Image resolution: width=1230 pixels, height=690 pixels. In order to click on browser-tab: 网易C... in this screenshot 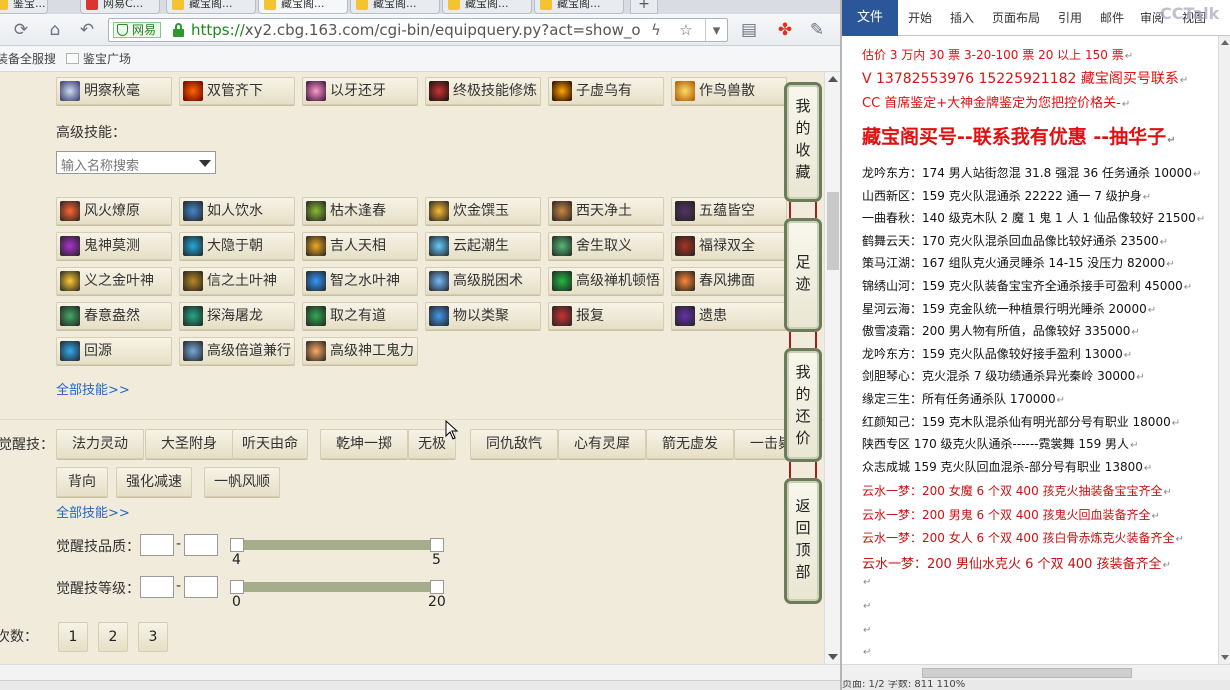, I will do `click(120, 7)`.